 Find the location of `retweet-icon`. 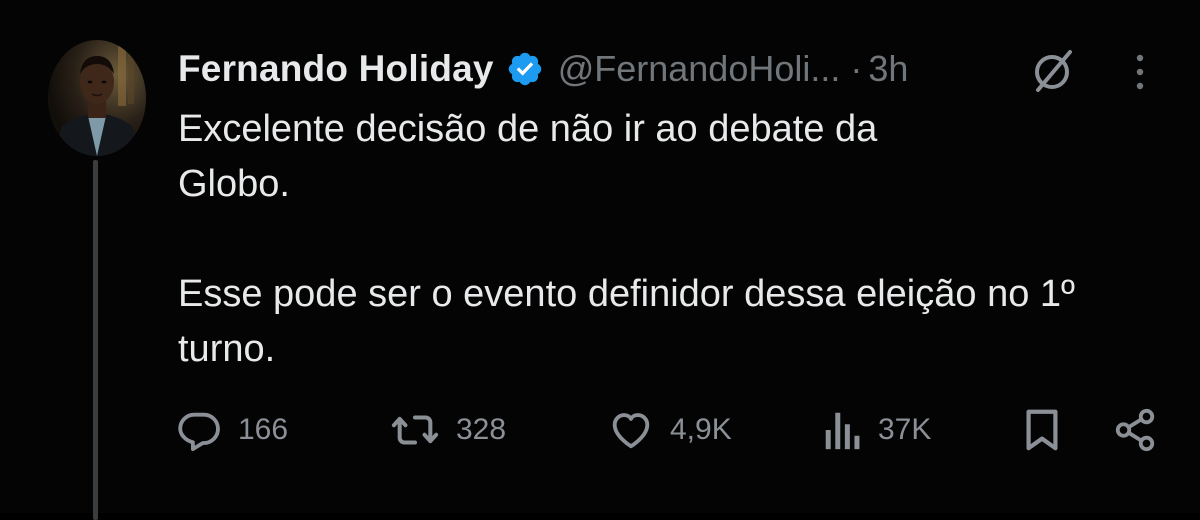

retweet-icon is located at coordinates (415, 430).